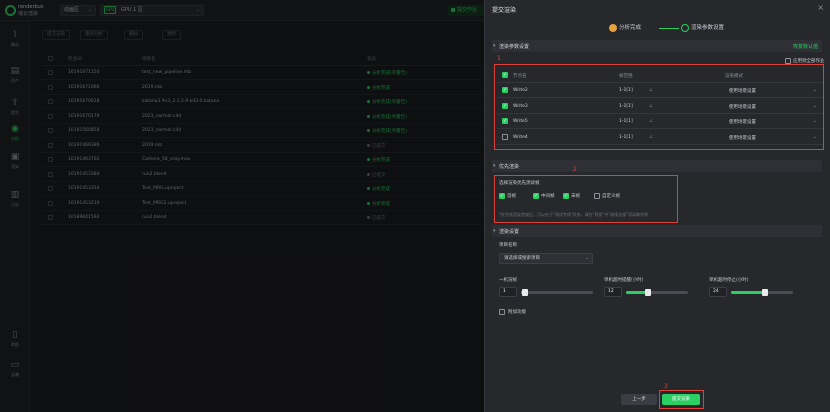 The image size is (830, 412). What do you see at coordinates (639, 399) in the screenshot?
I see `previous-step-button: 上一步` at bounding box center [639, 399].